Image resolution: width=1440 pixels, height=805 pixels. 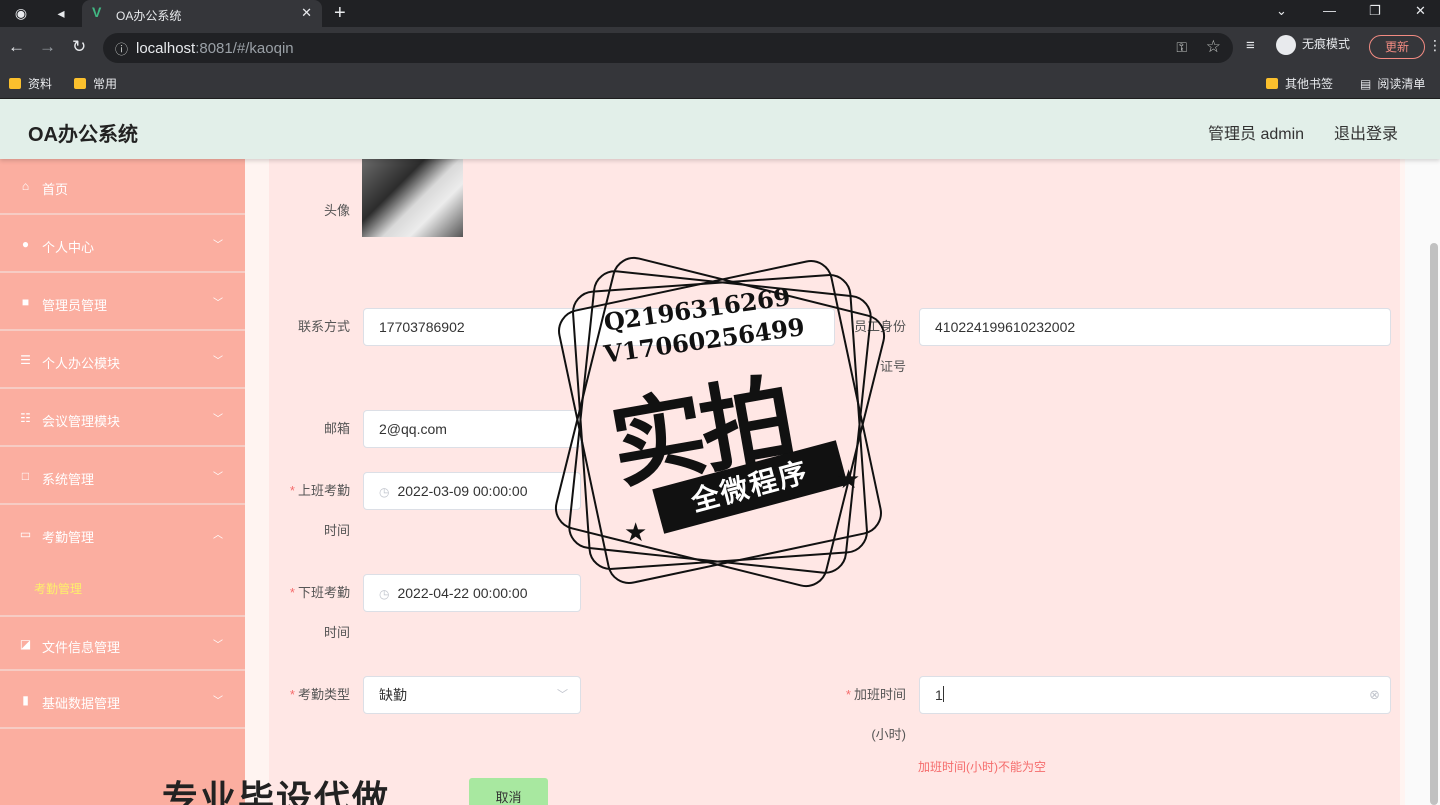 What do you see at coordinates (982, 767) in the screenshot?
I see `overtime-error-message: 加班时间(小时)不能为空` at bounding box center [982, 767].